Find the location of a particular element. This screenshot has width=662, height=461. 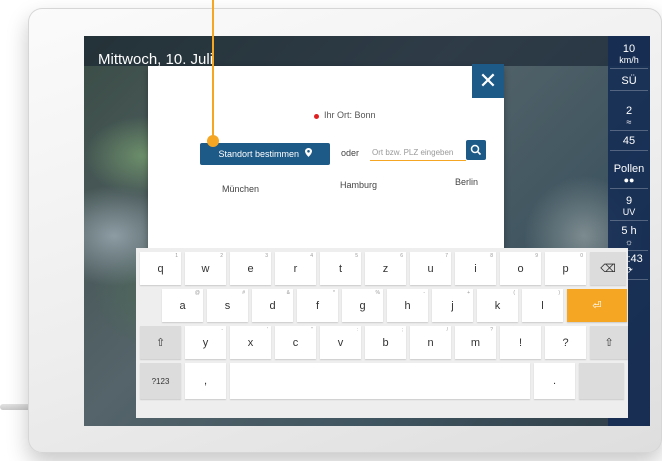

shift-key-right: ⇧ is located at coordinates (609, 342).